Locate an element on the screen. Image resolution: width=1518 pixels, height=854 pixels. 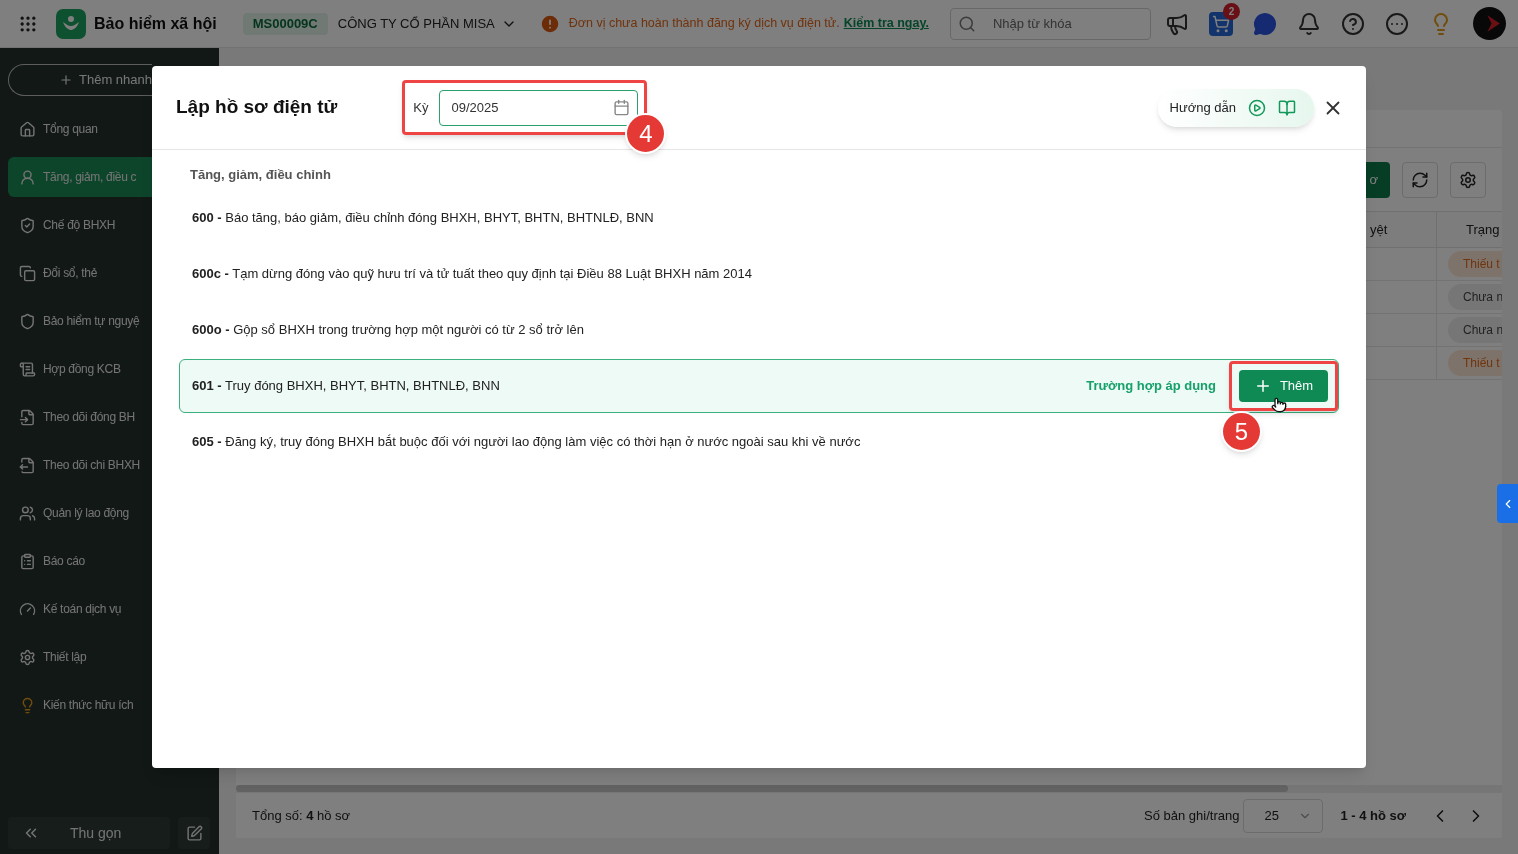
avatar-icon is located at coordinates (1489, 23).